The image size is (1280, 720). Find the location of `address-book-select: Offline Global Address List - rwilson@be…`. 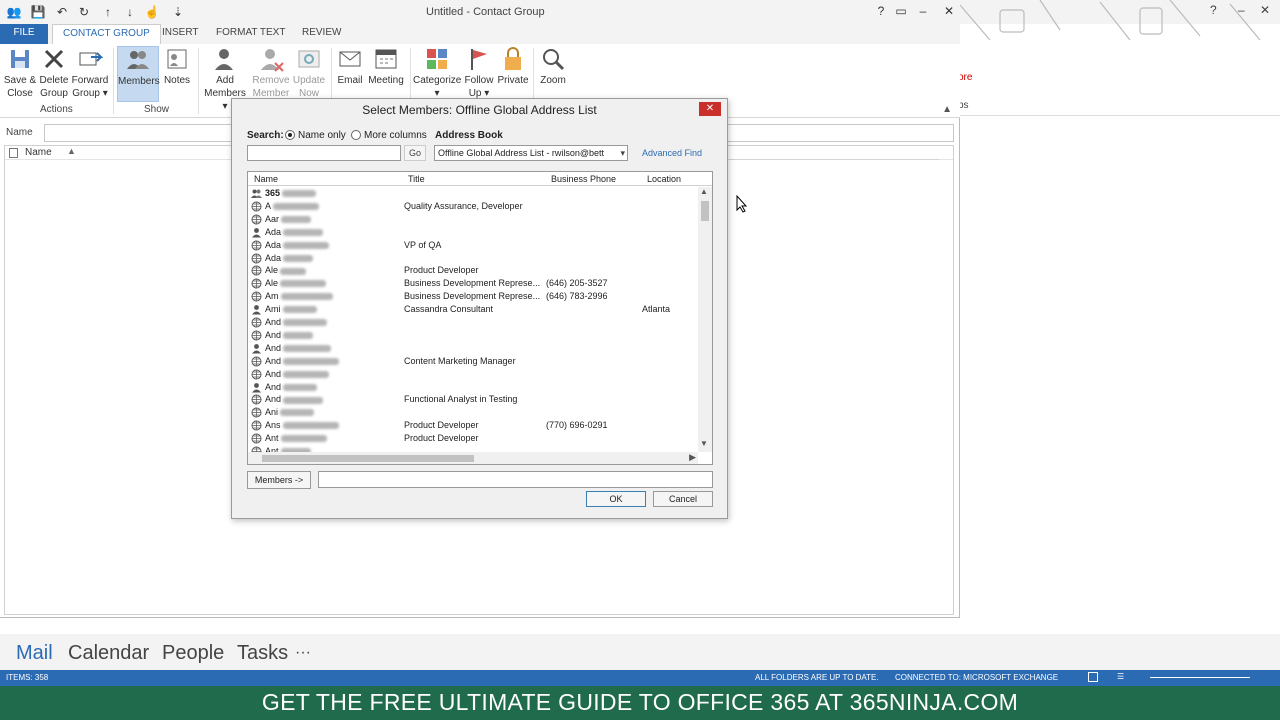

address-book-select: Offline Global Address List - rwilson@be… is located at coordinates (531, 153).